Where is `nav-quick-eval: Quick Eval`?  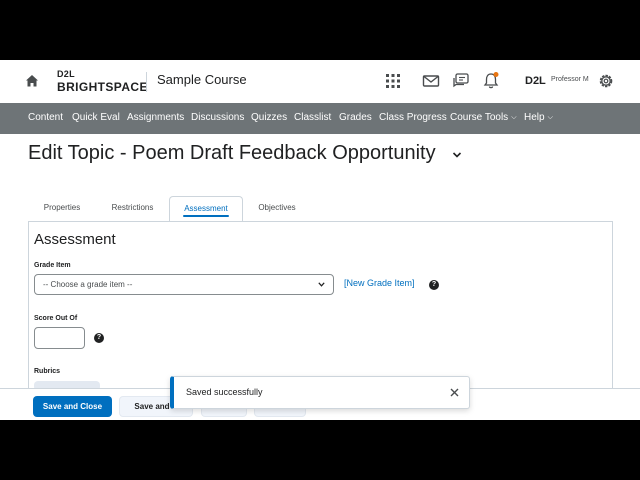
nav-quick-eval: Quick Eval is located at coordinates (96, 117).